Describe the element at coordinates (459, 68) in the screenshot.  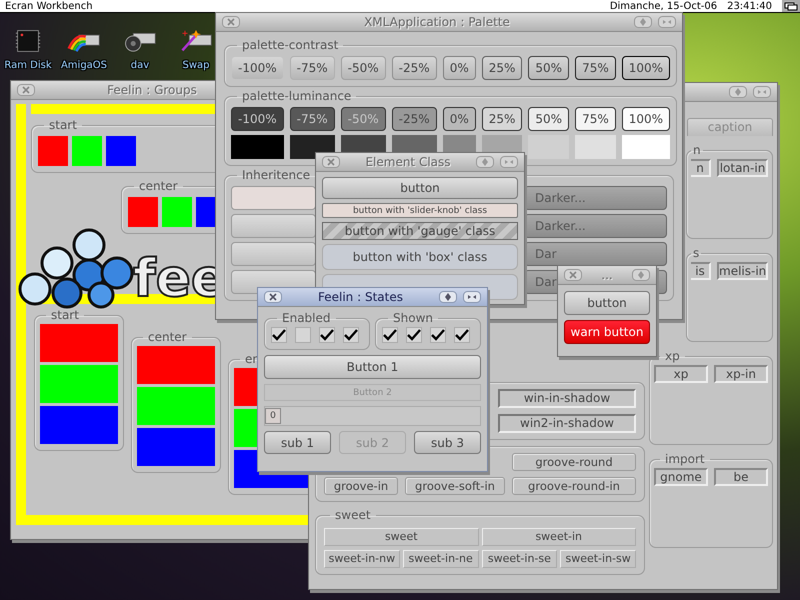
I see `contrast-button: 0%` at that location.